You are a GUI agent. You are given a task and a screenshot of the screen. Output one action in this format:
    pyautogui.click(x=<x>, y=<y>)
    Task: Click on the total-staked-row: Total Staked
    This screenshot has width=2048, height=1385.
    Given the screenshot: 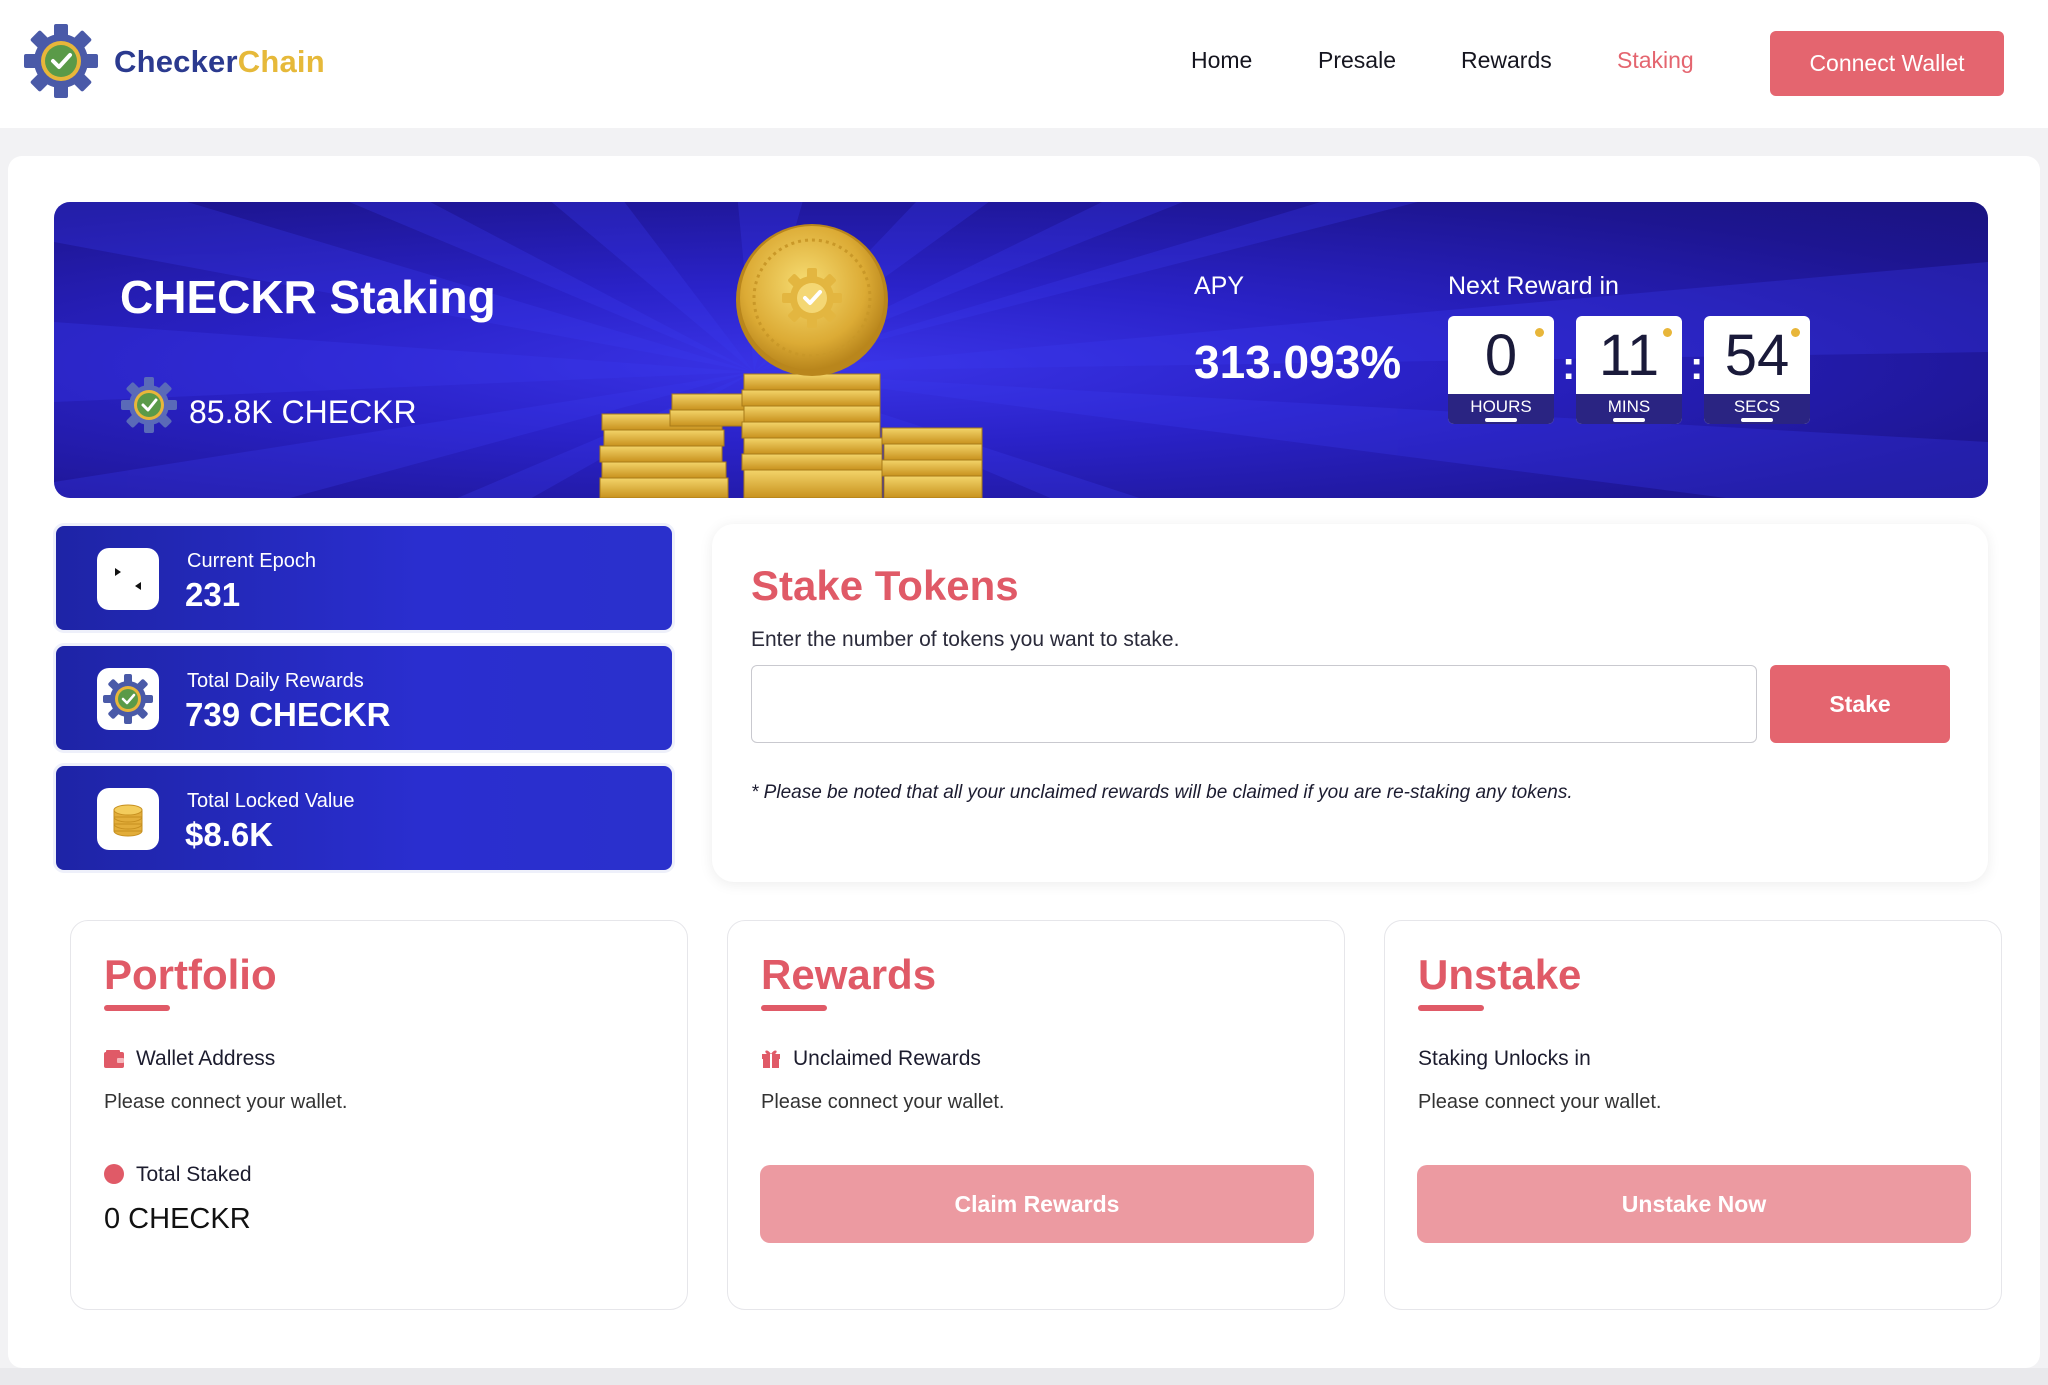 What is the action you would take?
    pyautogui.click(x=178, y=1175)
    